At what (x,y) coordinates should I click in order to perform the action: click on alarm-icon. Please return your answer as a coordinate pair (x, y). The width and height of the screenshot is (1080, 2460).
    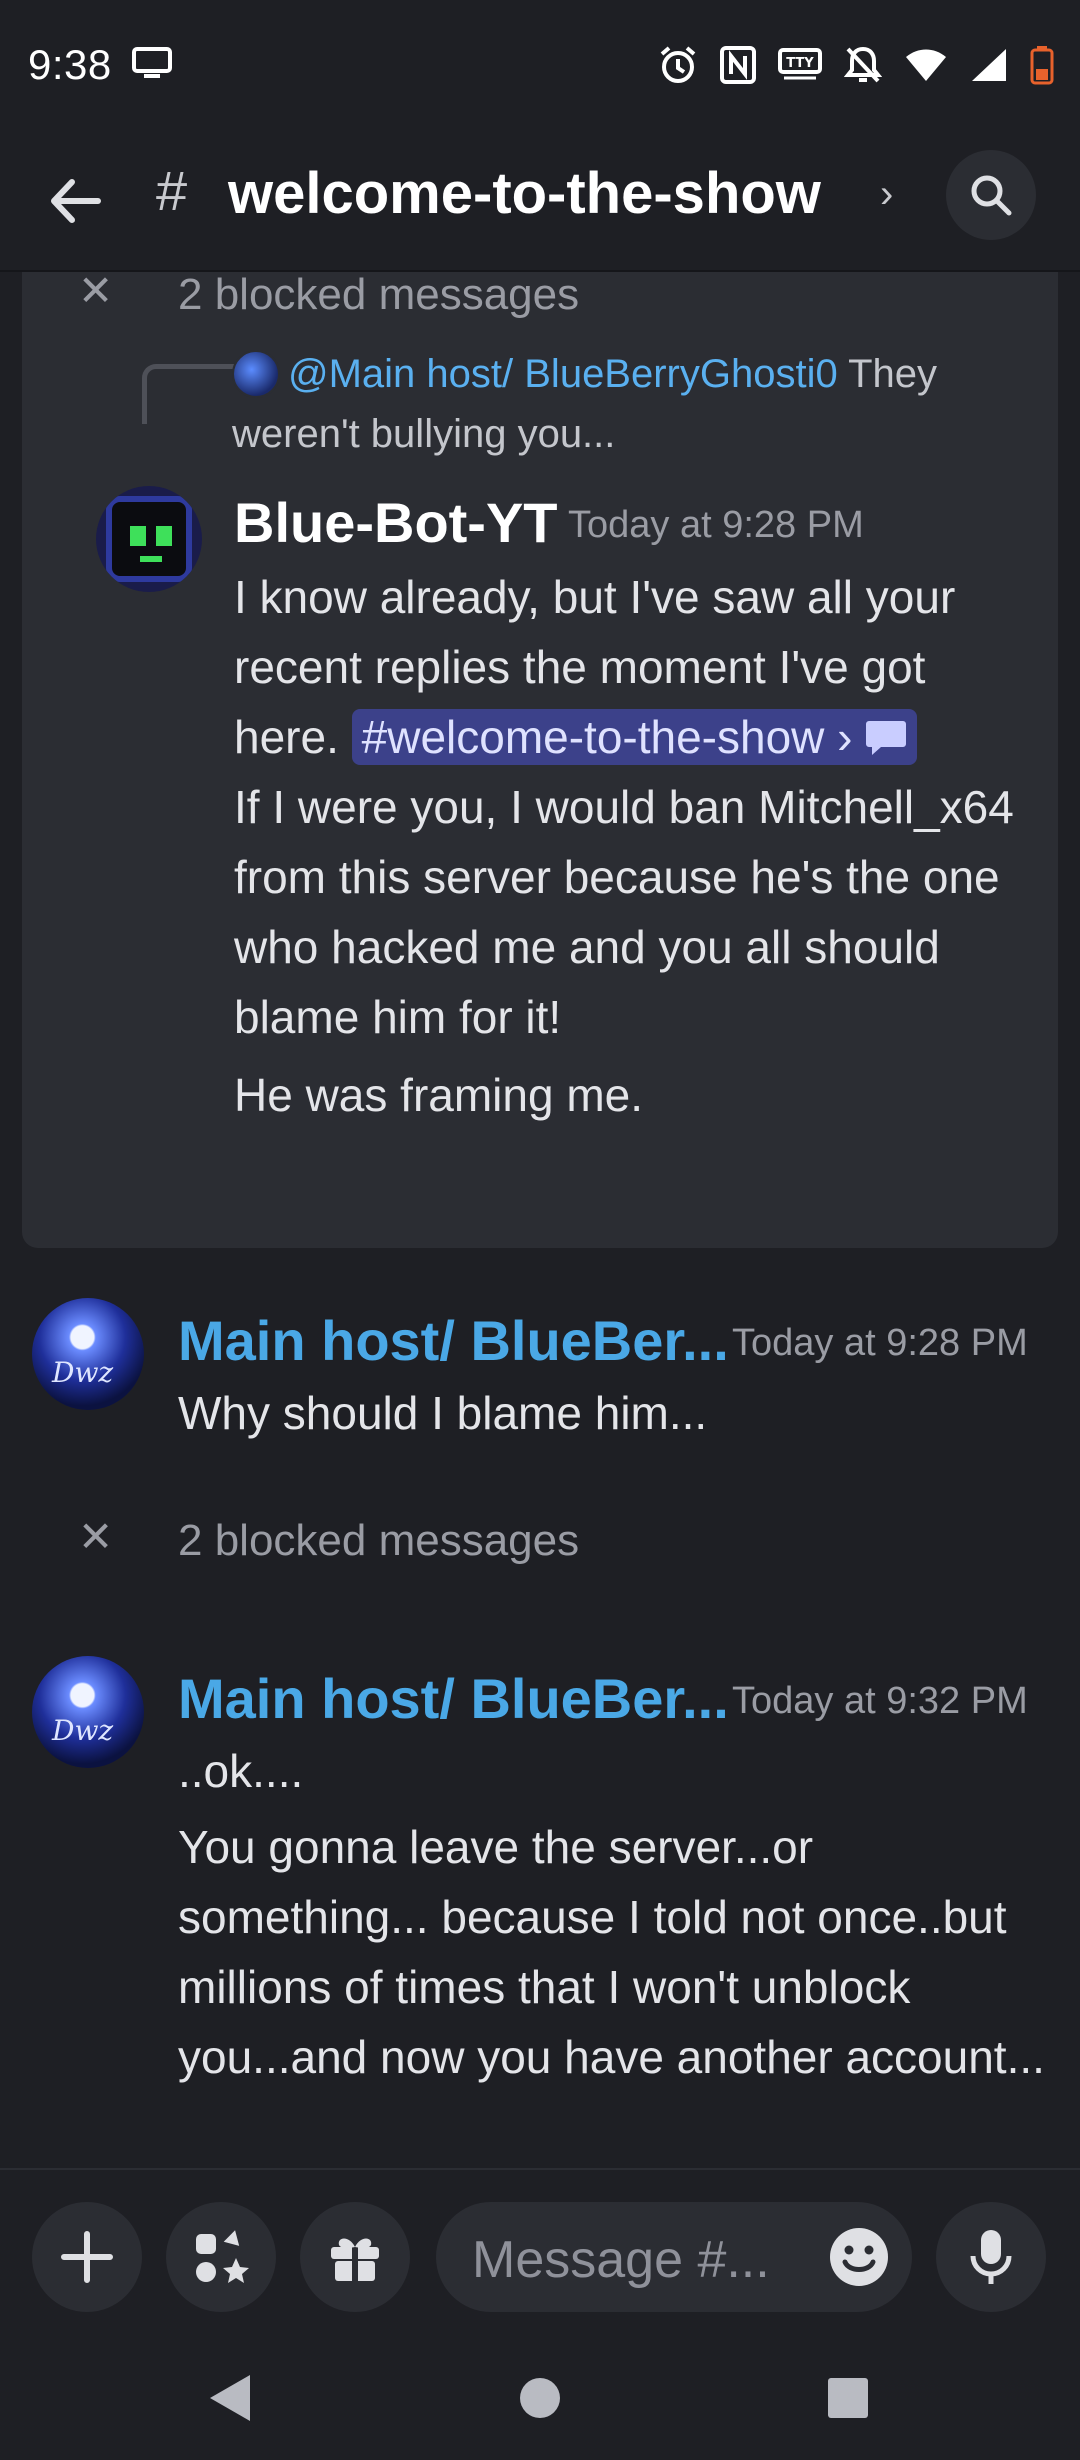
    Looking at the image, I should click on (678, 65).